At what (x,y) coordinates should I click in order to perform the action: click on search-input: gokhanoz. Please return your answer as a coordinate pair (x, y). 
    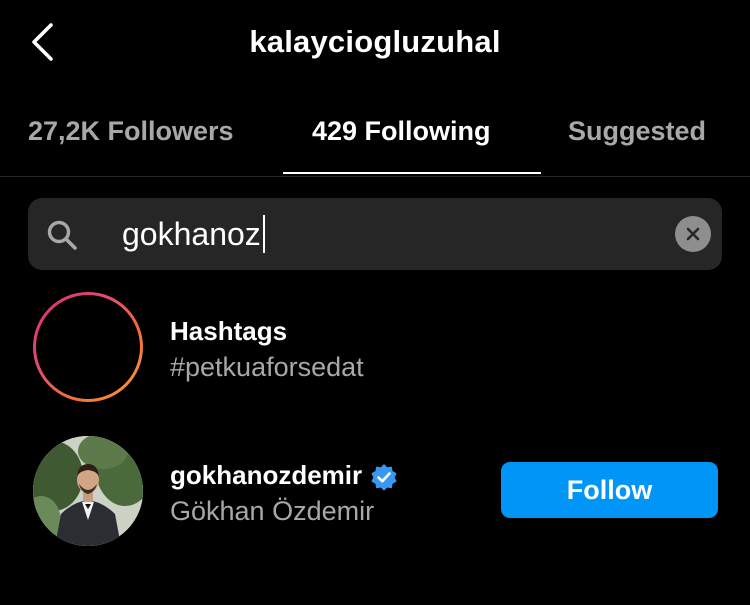
    Looking at the image, I should click on (375, 234).